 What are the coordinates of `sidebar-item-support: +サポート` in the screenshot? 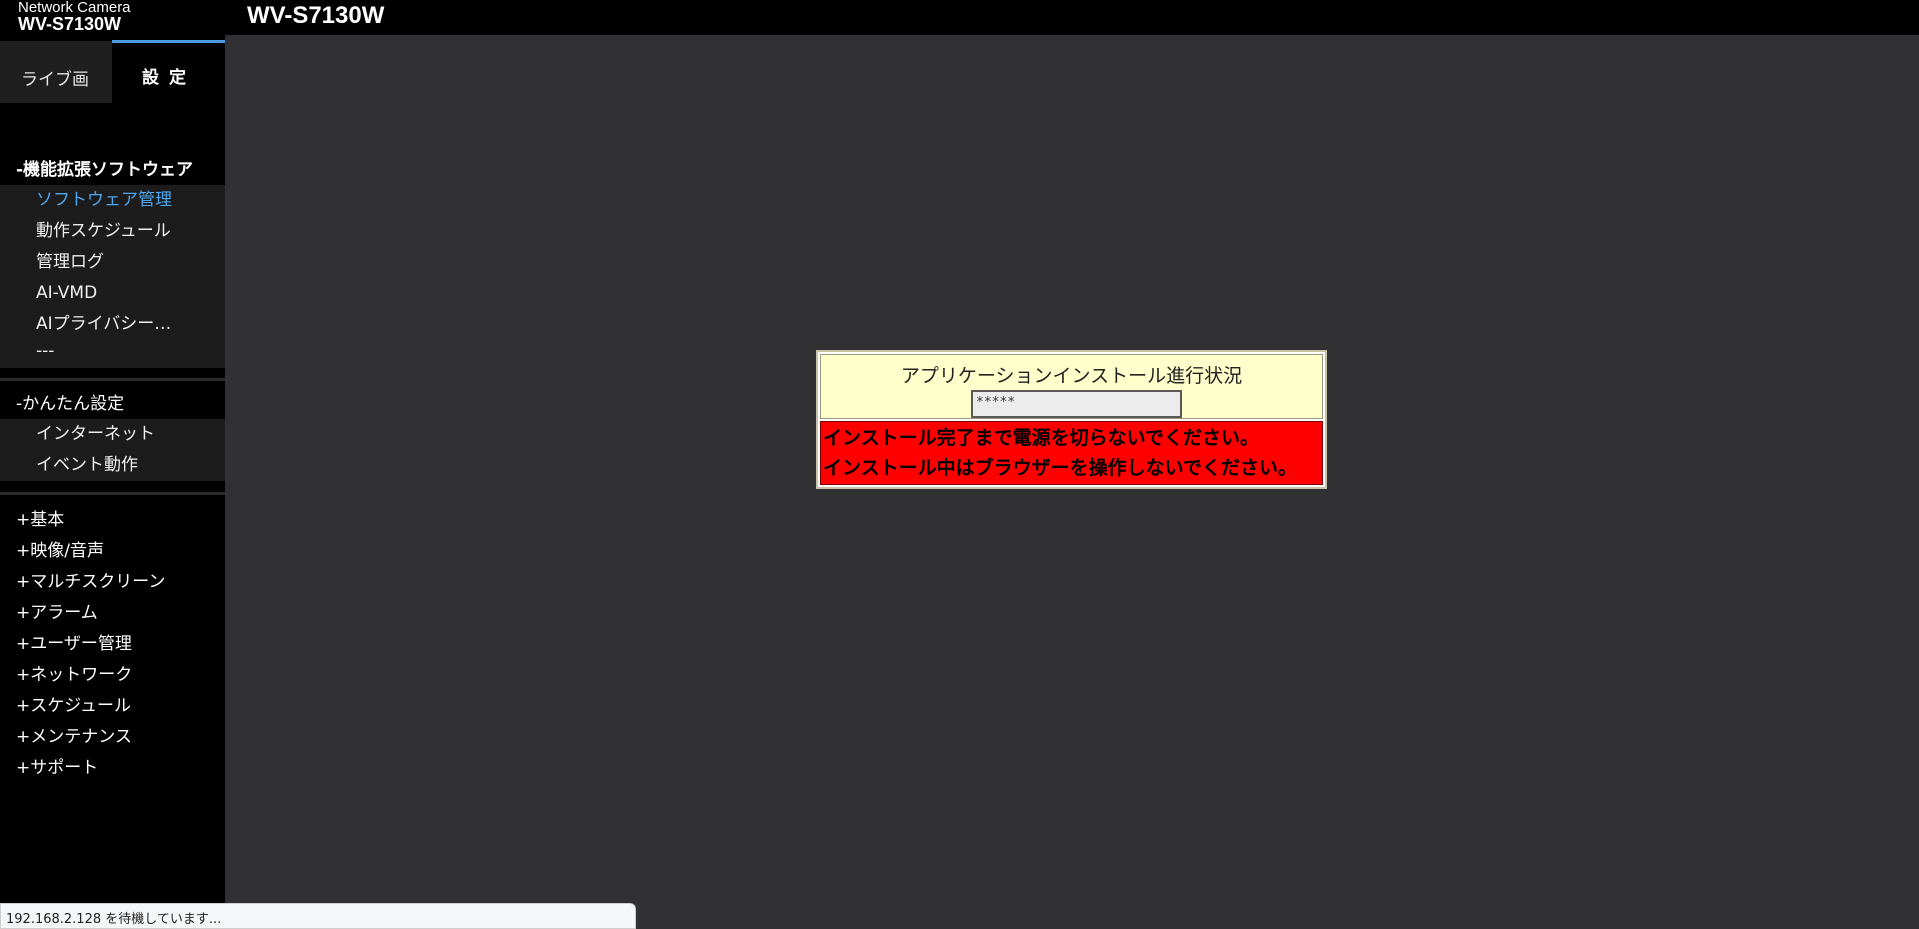 It's located at (112, 768).